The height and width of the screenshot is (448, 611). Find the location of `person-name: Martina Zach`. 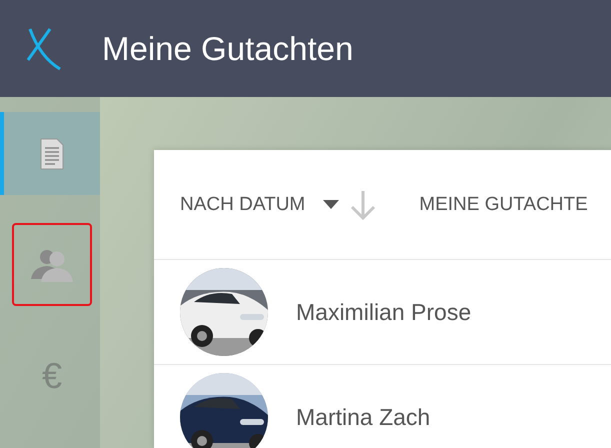

person-name: Martina Zach is located at coordinates (363, 417).